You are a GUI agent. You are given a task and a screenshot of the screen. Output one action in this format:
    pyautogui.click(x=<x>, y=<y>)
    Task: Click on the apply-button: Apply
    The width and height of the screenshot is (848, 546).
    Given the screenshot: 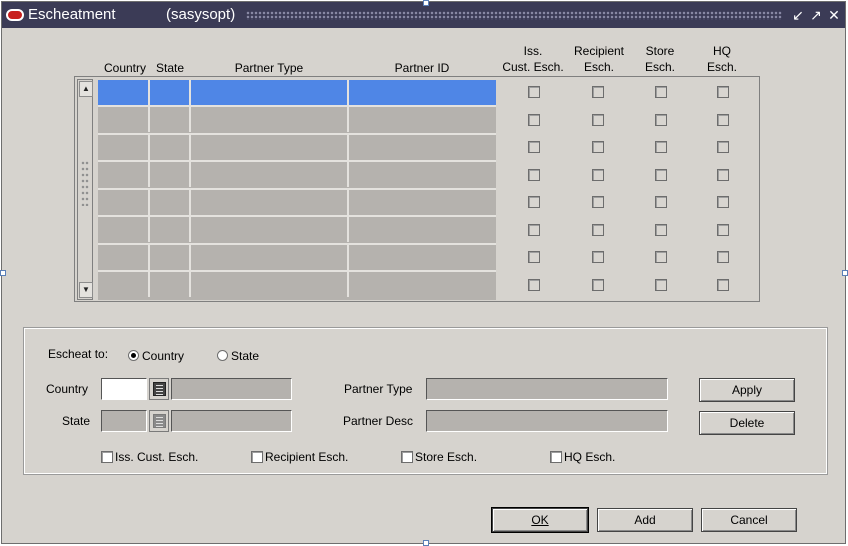 What is the action you would take?
    pyautogui.click(x=747, y=390)
    